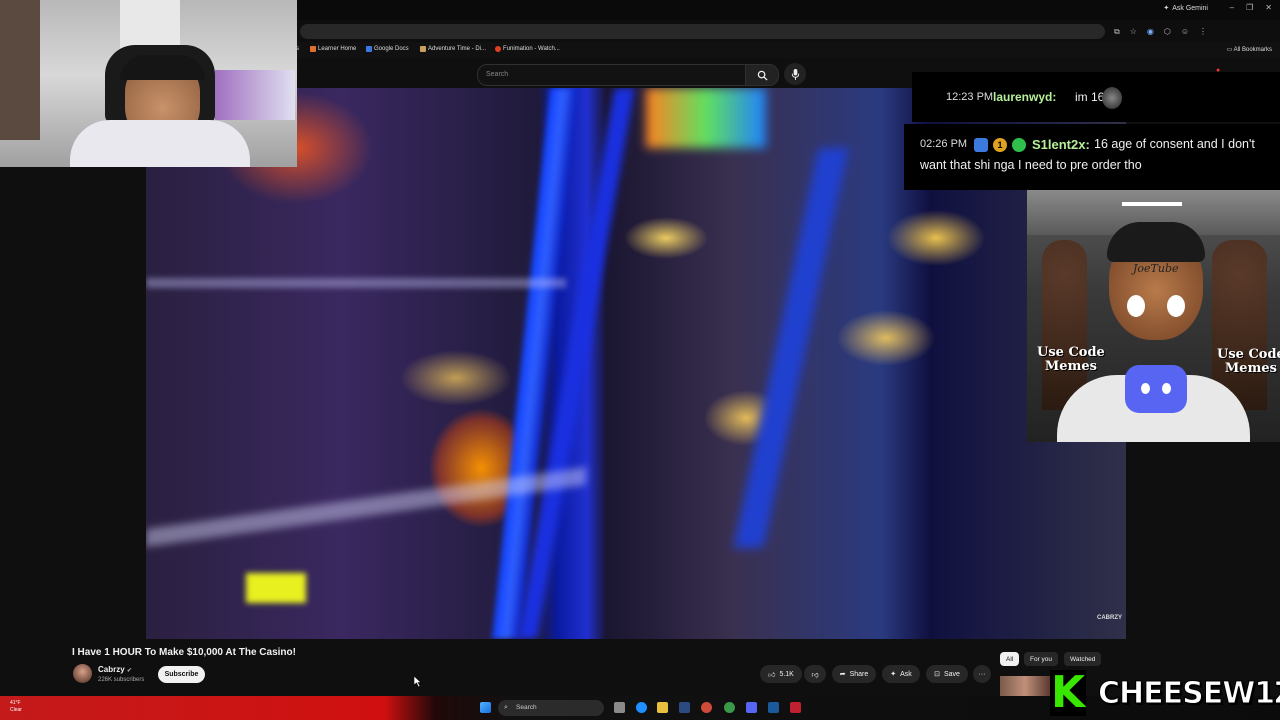 The width and height of the screenshot is (1280, 720). What do you see at coordinates (1203, 32) in the screenshot?
I see `menu-icon: ⋮` at bounding box center [1203, 32].